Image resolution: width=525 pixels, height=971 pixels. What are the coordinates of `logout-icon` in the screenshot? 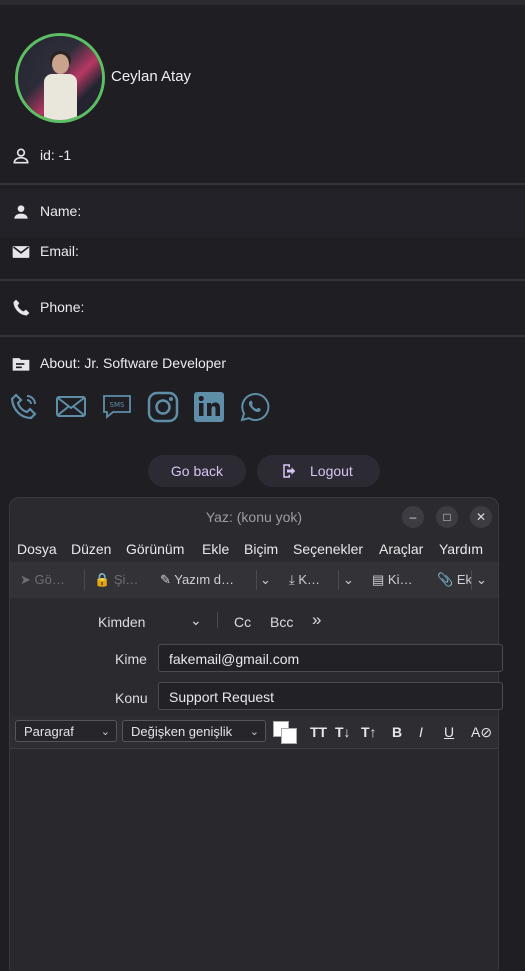 It's located at (289, 471).